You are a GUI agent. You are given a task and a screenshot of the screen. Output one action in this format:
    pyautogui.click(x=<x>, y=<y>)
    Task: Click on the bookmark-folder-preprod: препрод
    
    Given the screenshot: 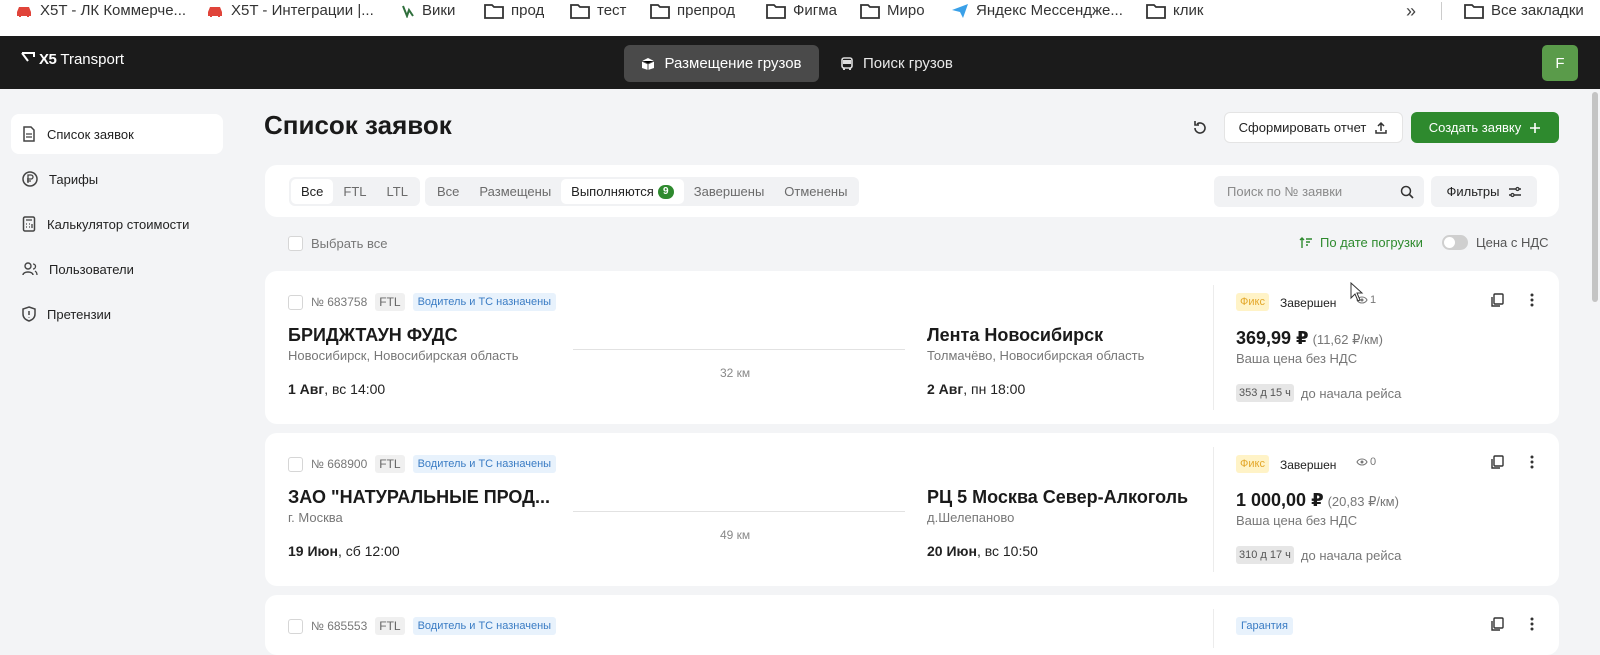 What is the action you would take?
    pyautogui.click(x=692, y=11)
    